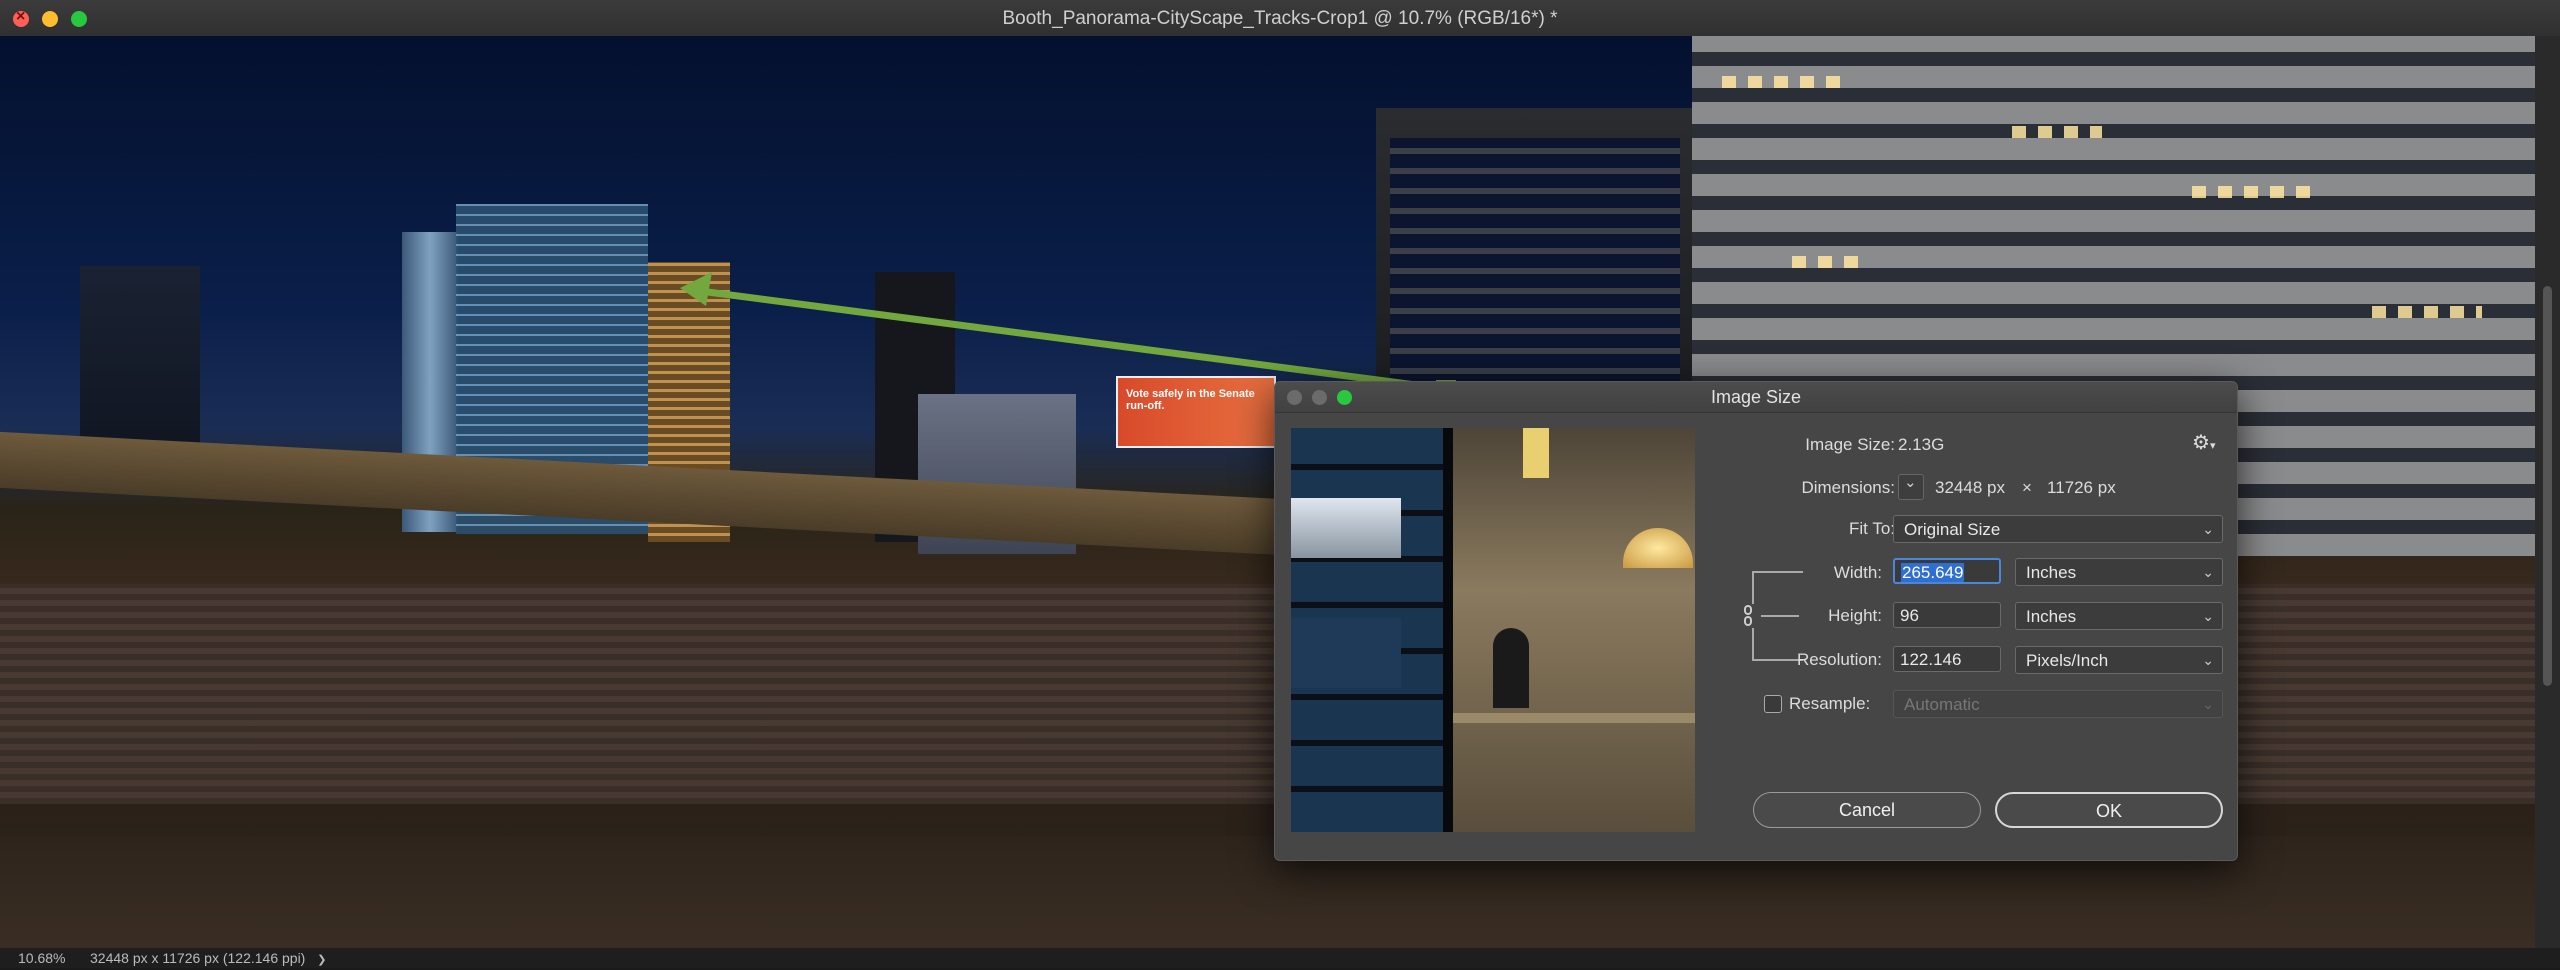 The image size is (2560, 970). What do you see at coordinates (1839, 659) in the screenshot?
I see `resolution-label: Resolution:` at bounding box center [1839, 659].